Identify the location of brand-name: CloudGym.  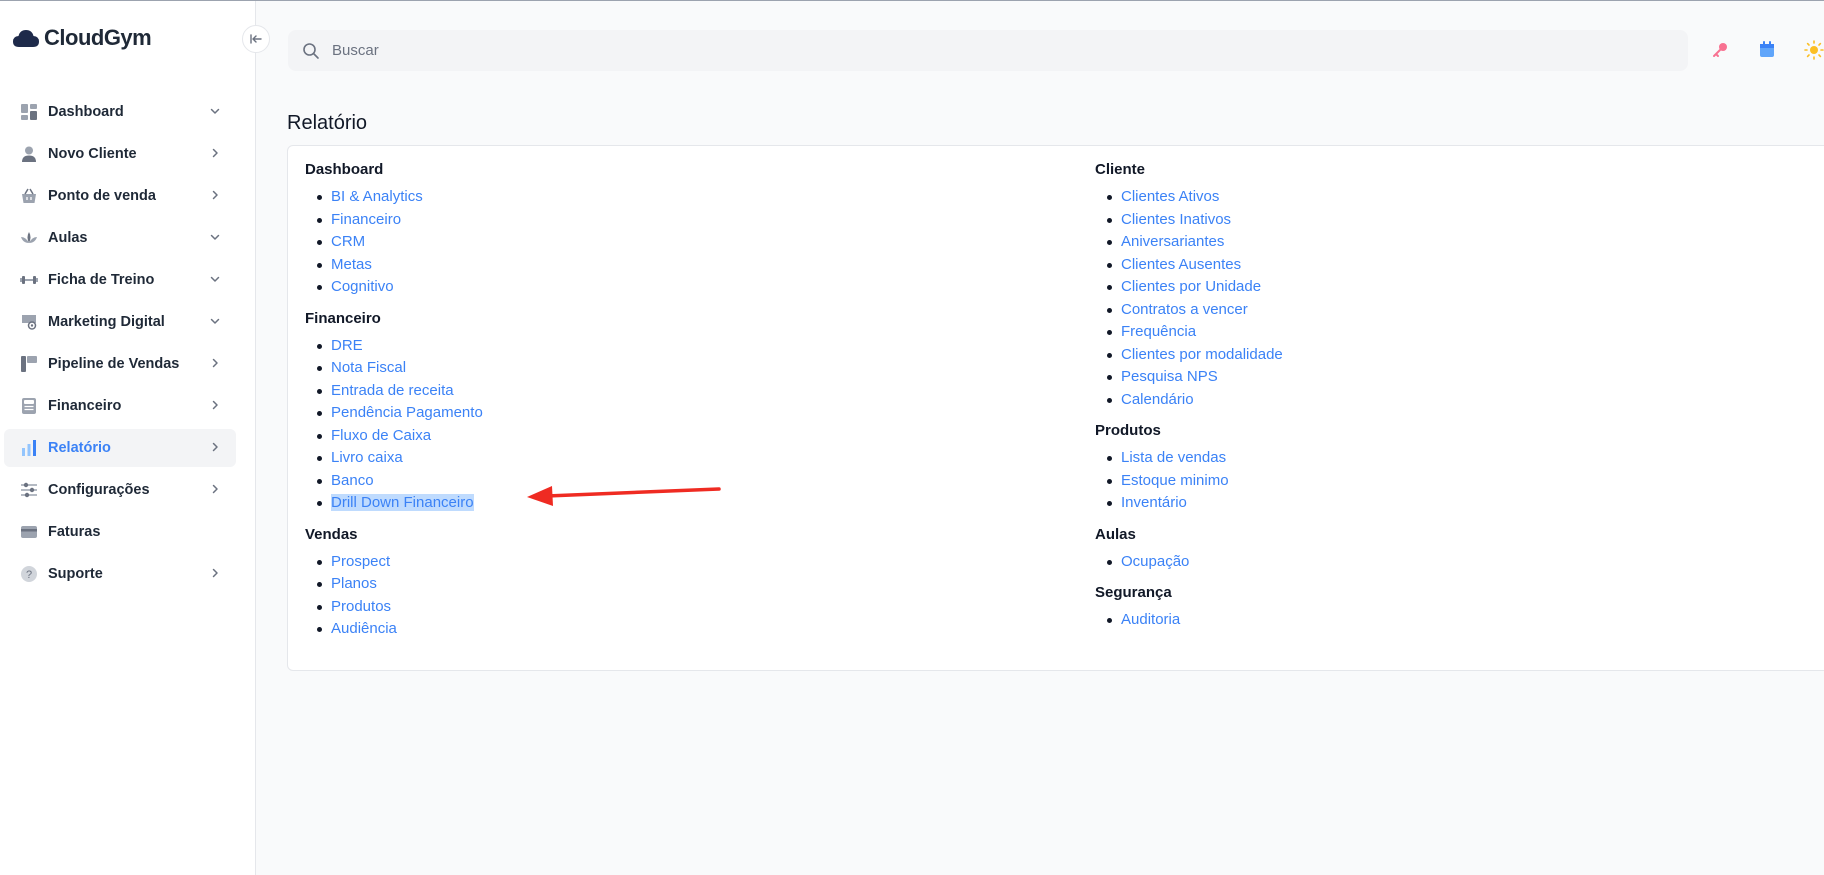
(98, 37).